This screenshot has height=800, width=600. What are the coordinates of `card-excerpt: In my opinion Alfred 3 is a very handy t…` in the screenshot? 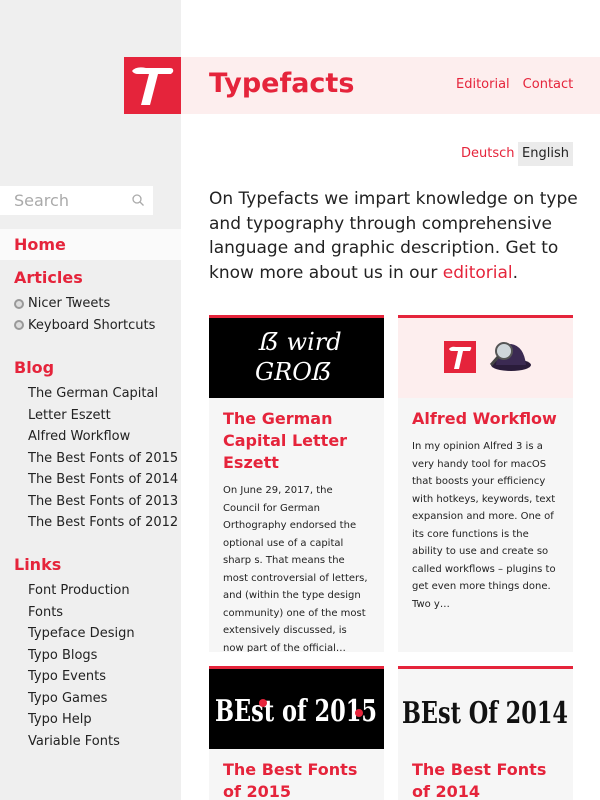 It's located at (484, 525).